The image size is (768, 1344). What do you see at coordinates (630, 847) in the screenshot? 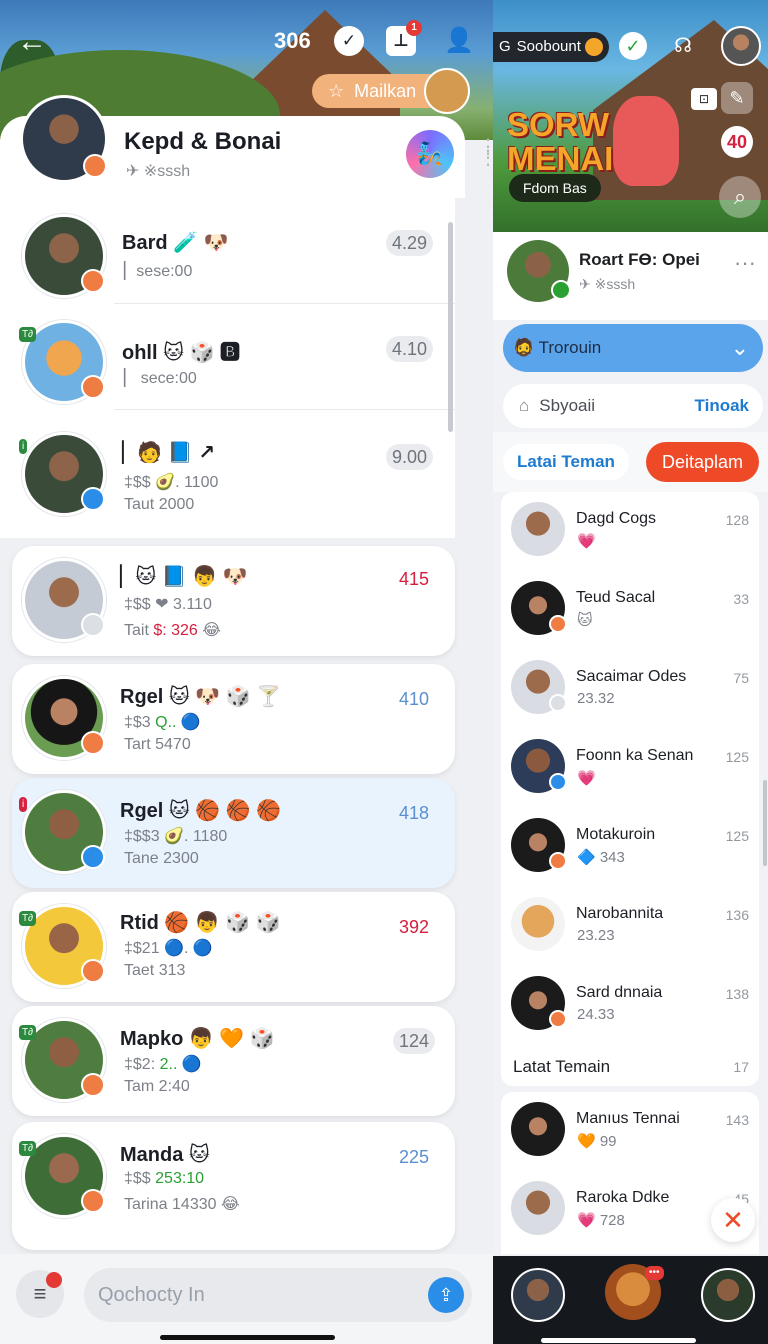
I see `list-item: Motakuroin 🔷 343 125` at bounding box center [630, 847].